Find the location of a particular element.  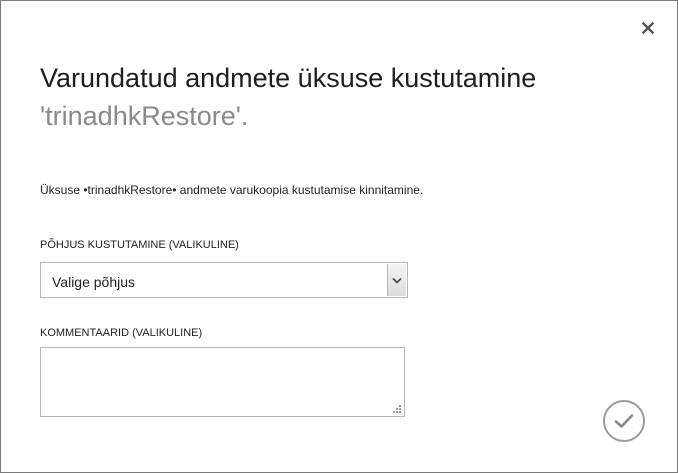

checkmark-icon is located at coordinates (624, 421).